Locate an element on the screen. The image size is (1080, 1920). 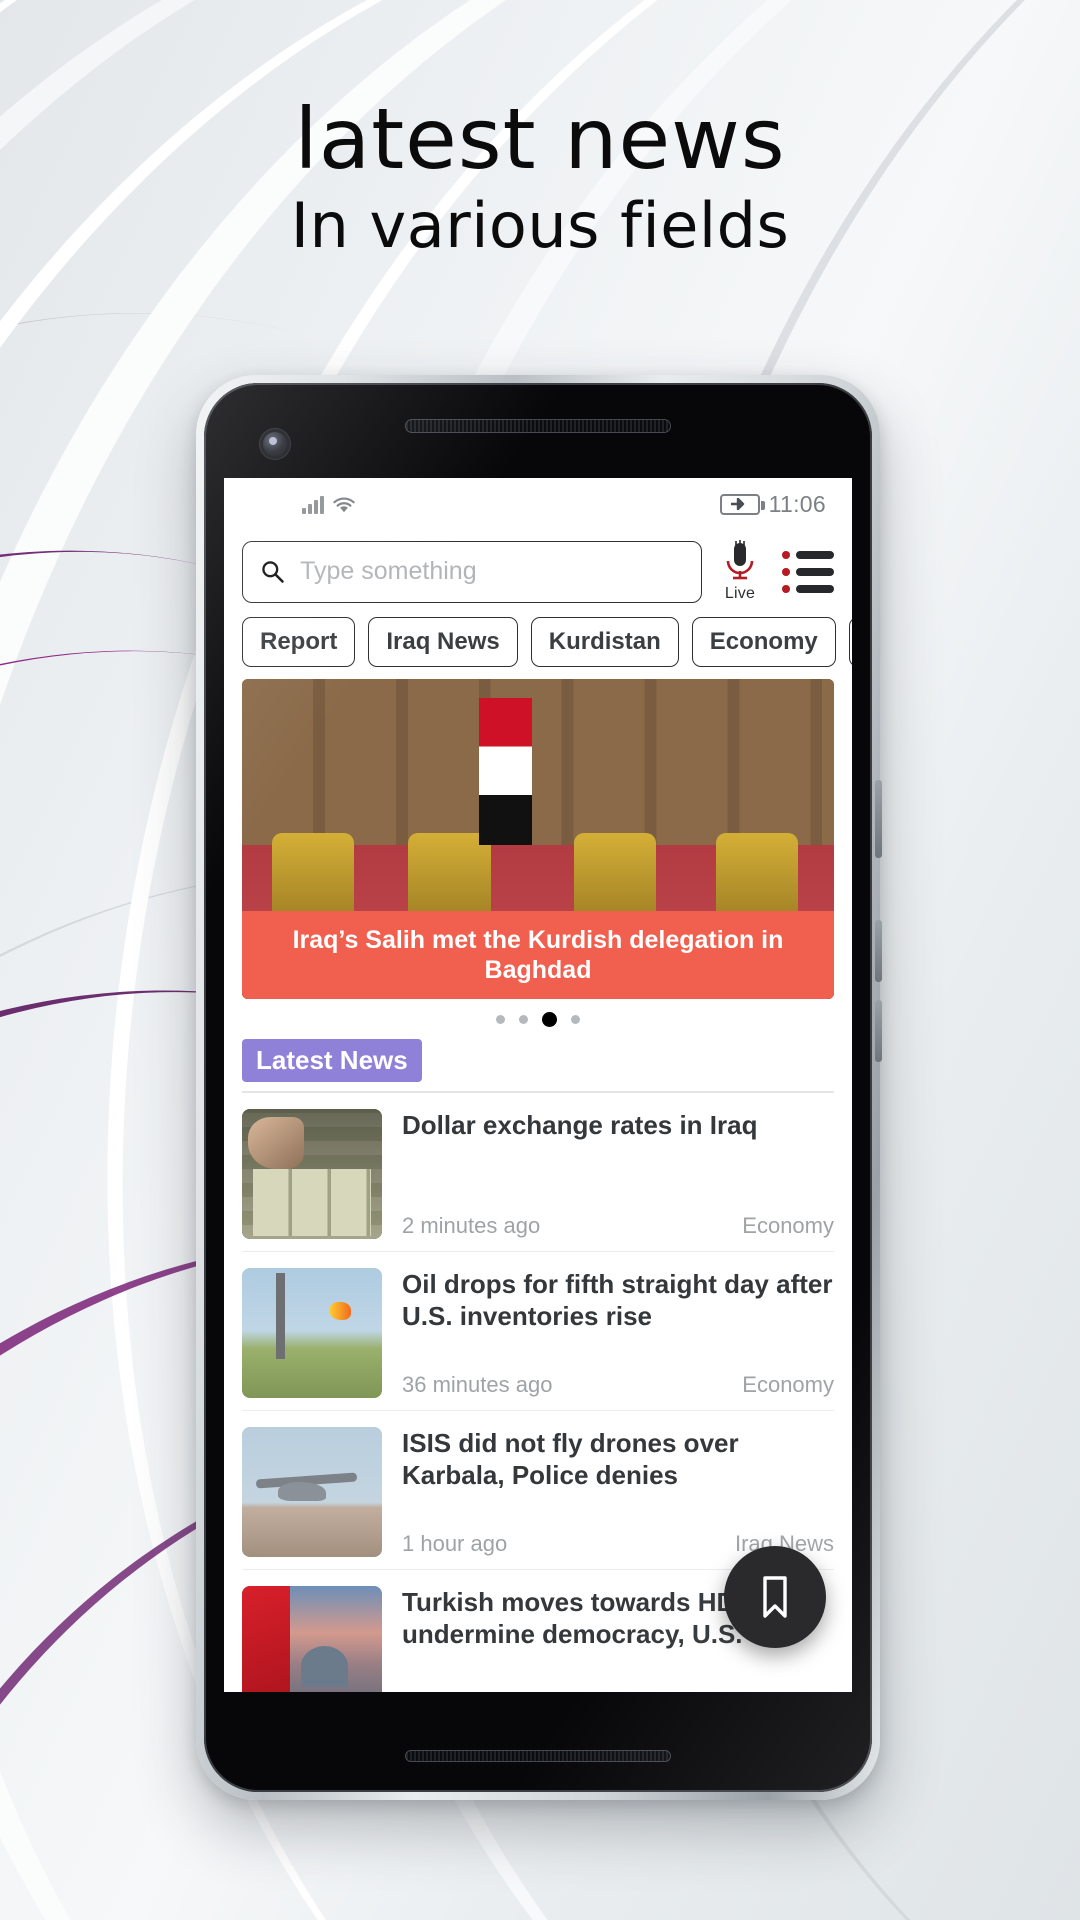
news-category: World is located at coordinates (805, 1691).